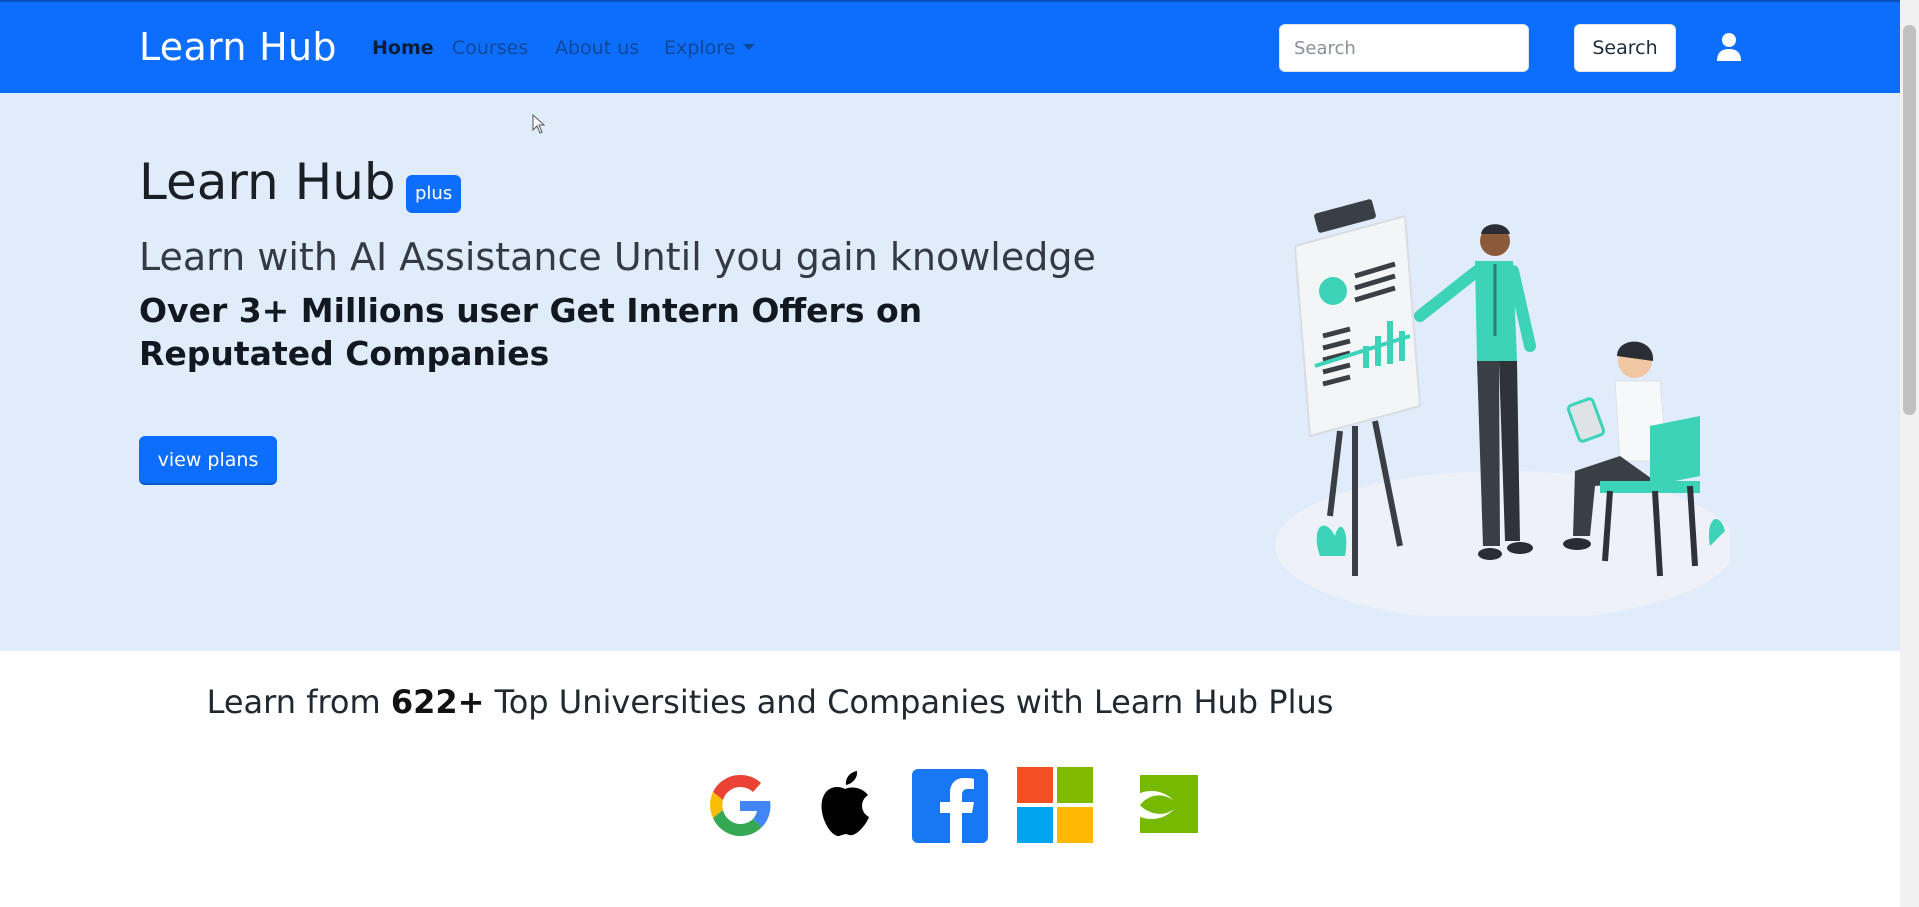 The image size is (1919, 907). What do you see at coordinates (208, 459) in the screenshot?
I see `view-plans-button: view plans` at bounding box center [208, 459].